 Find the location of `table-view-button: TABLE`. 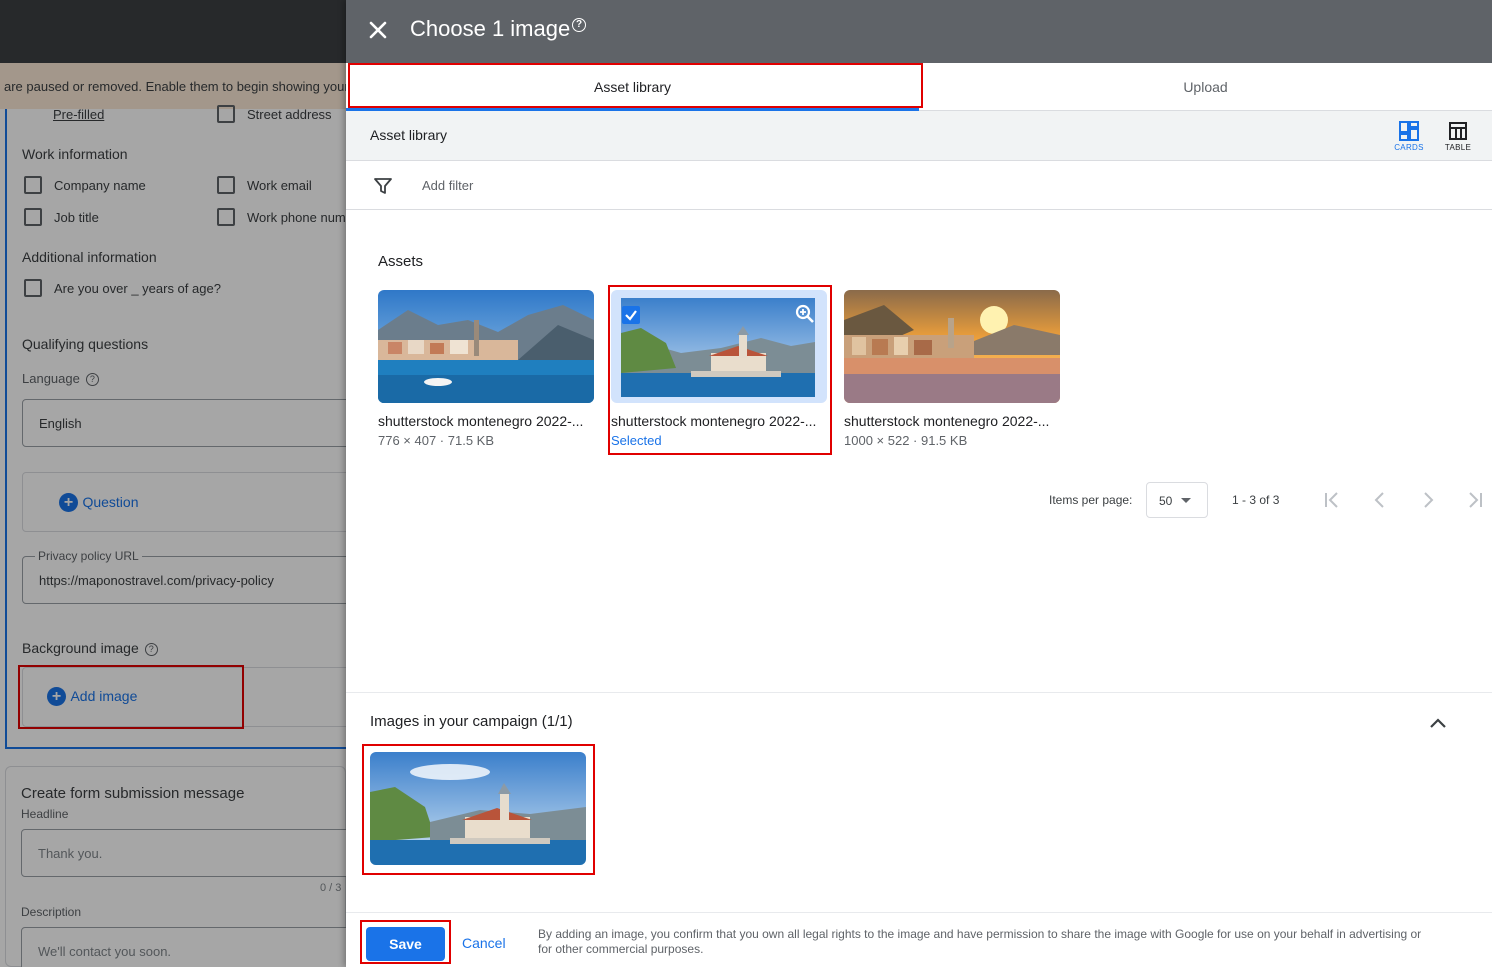

table-view-button: TABLE is located at coordinates (1458, 137).